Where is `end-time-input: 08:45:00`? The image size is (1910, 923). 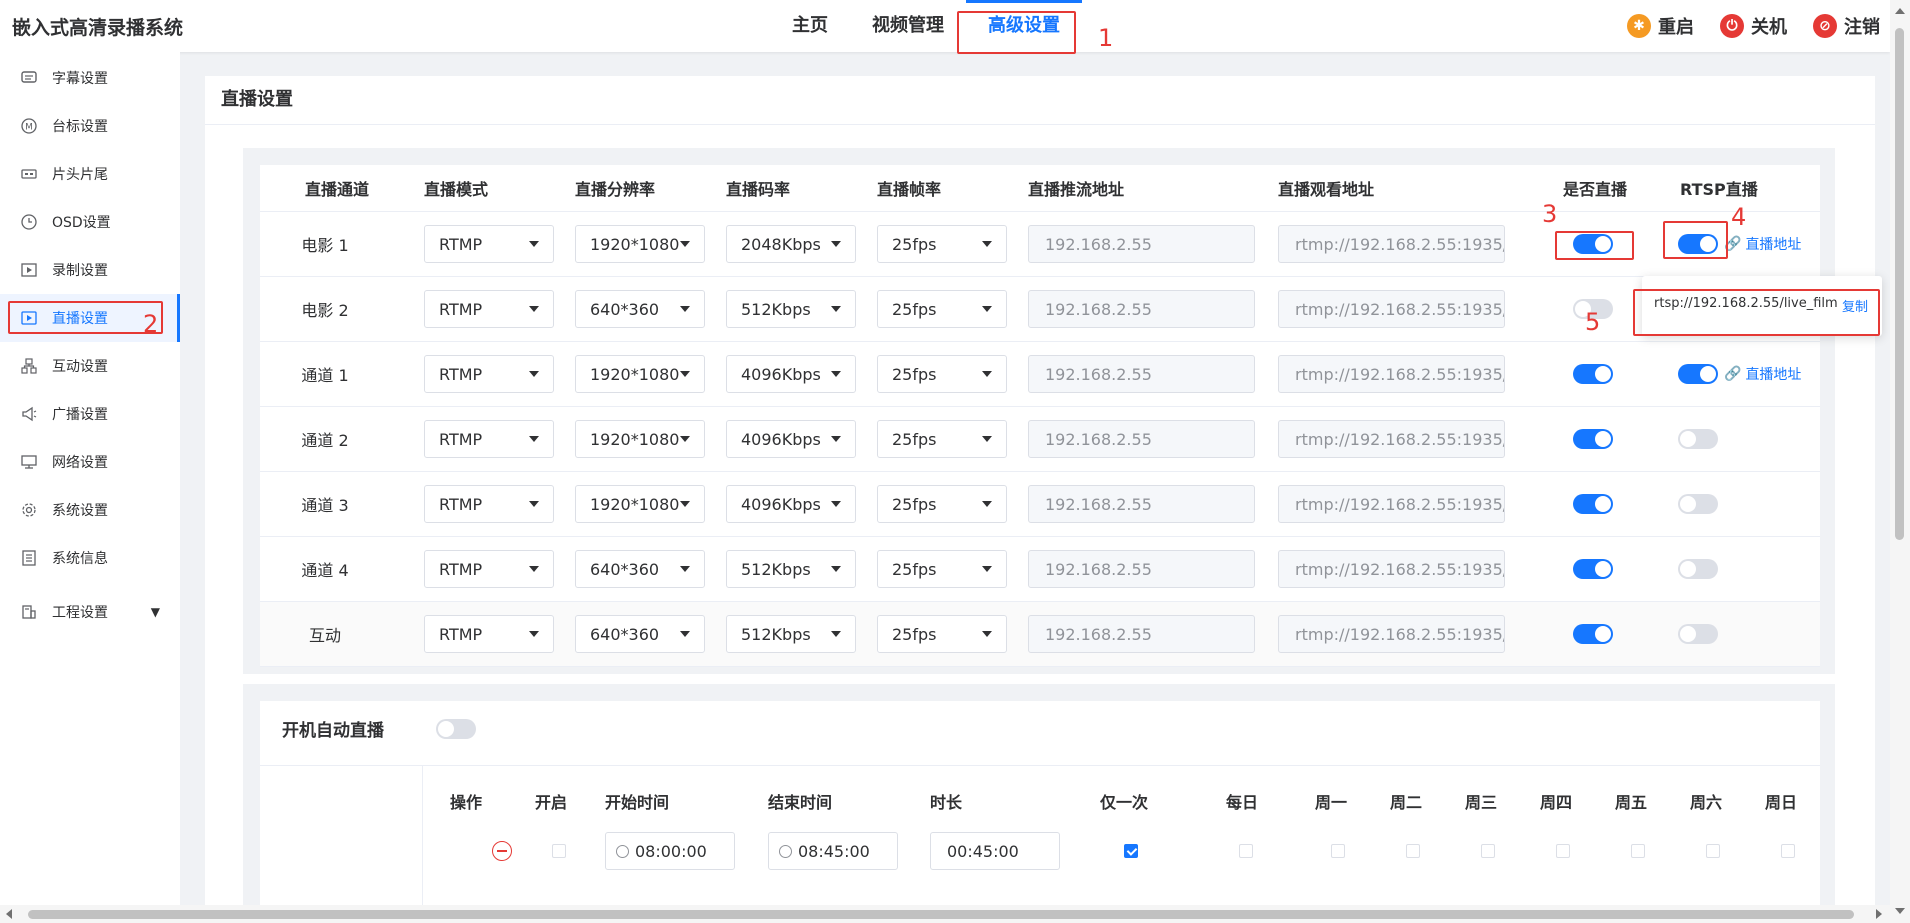
end-time-input: 08:45:00 is located at coordinates (833, 851).